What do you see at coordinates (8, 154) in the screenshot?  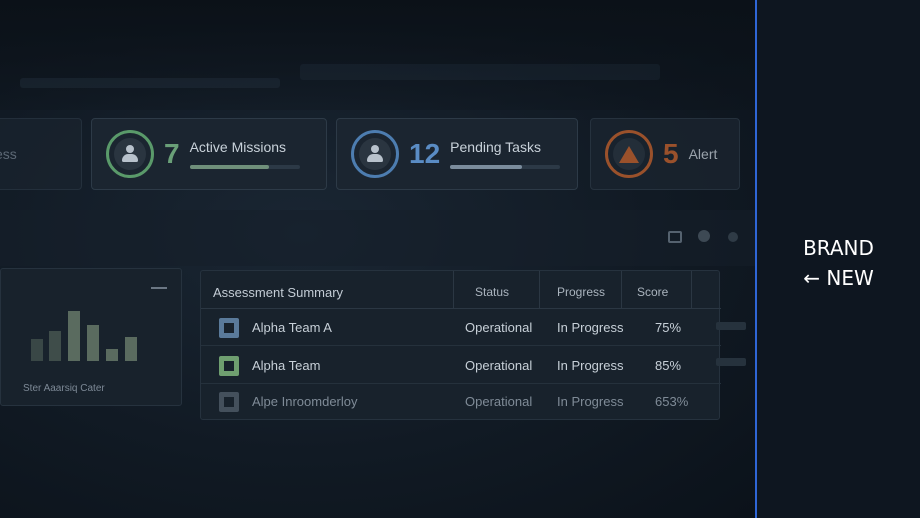 I see `stat-card-partial-label: ess` at bounding box center [8, 154].